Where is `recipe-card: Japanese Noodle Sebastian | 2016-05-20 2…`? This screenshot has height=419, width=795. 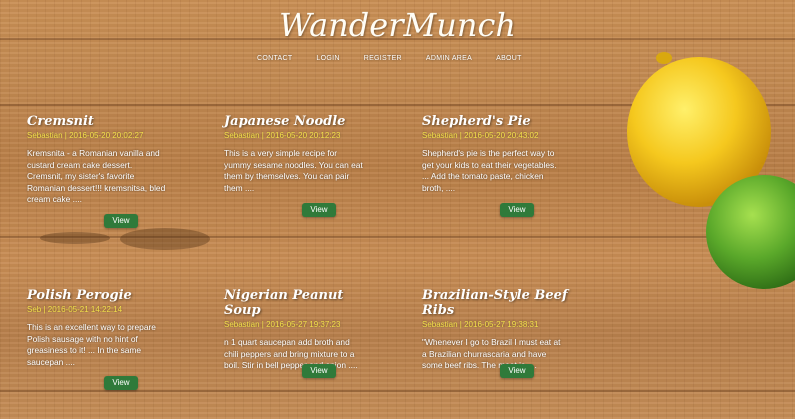 recipe-card: Japanese Noodle Sebastian | 2016-05-20 2… is located at coordinates (299, 154).